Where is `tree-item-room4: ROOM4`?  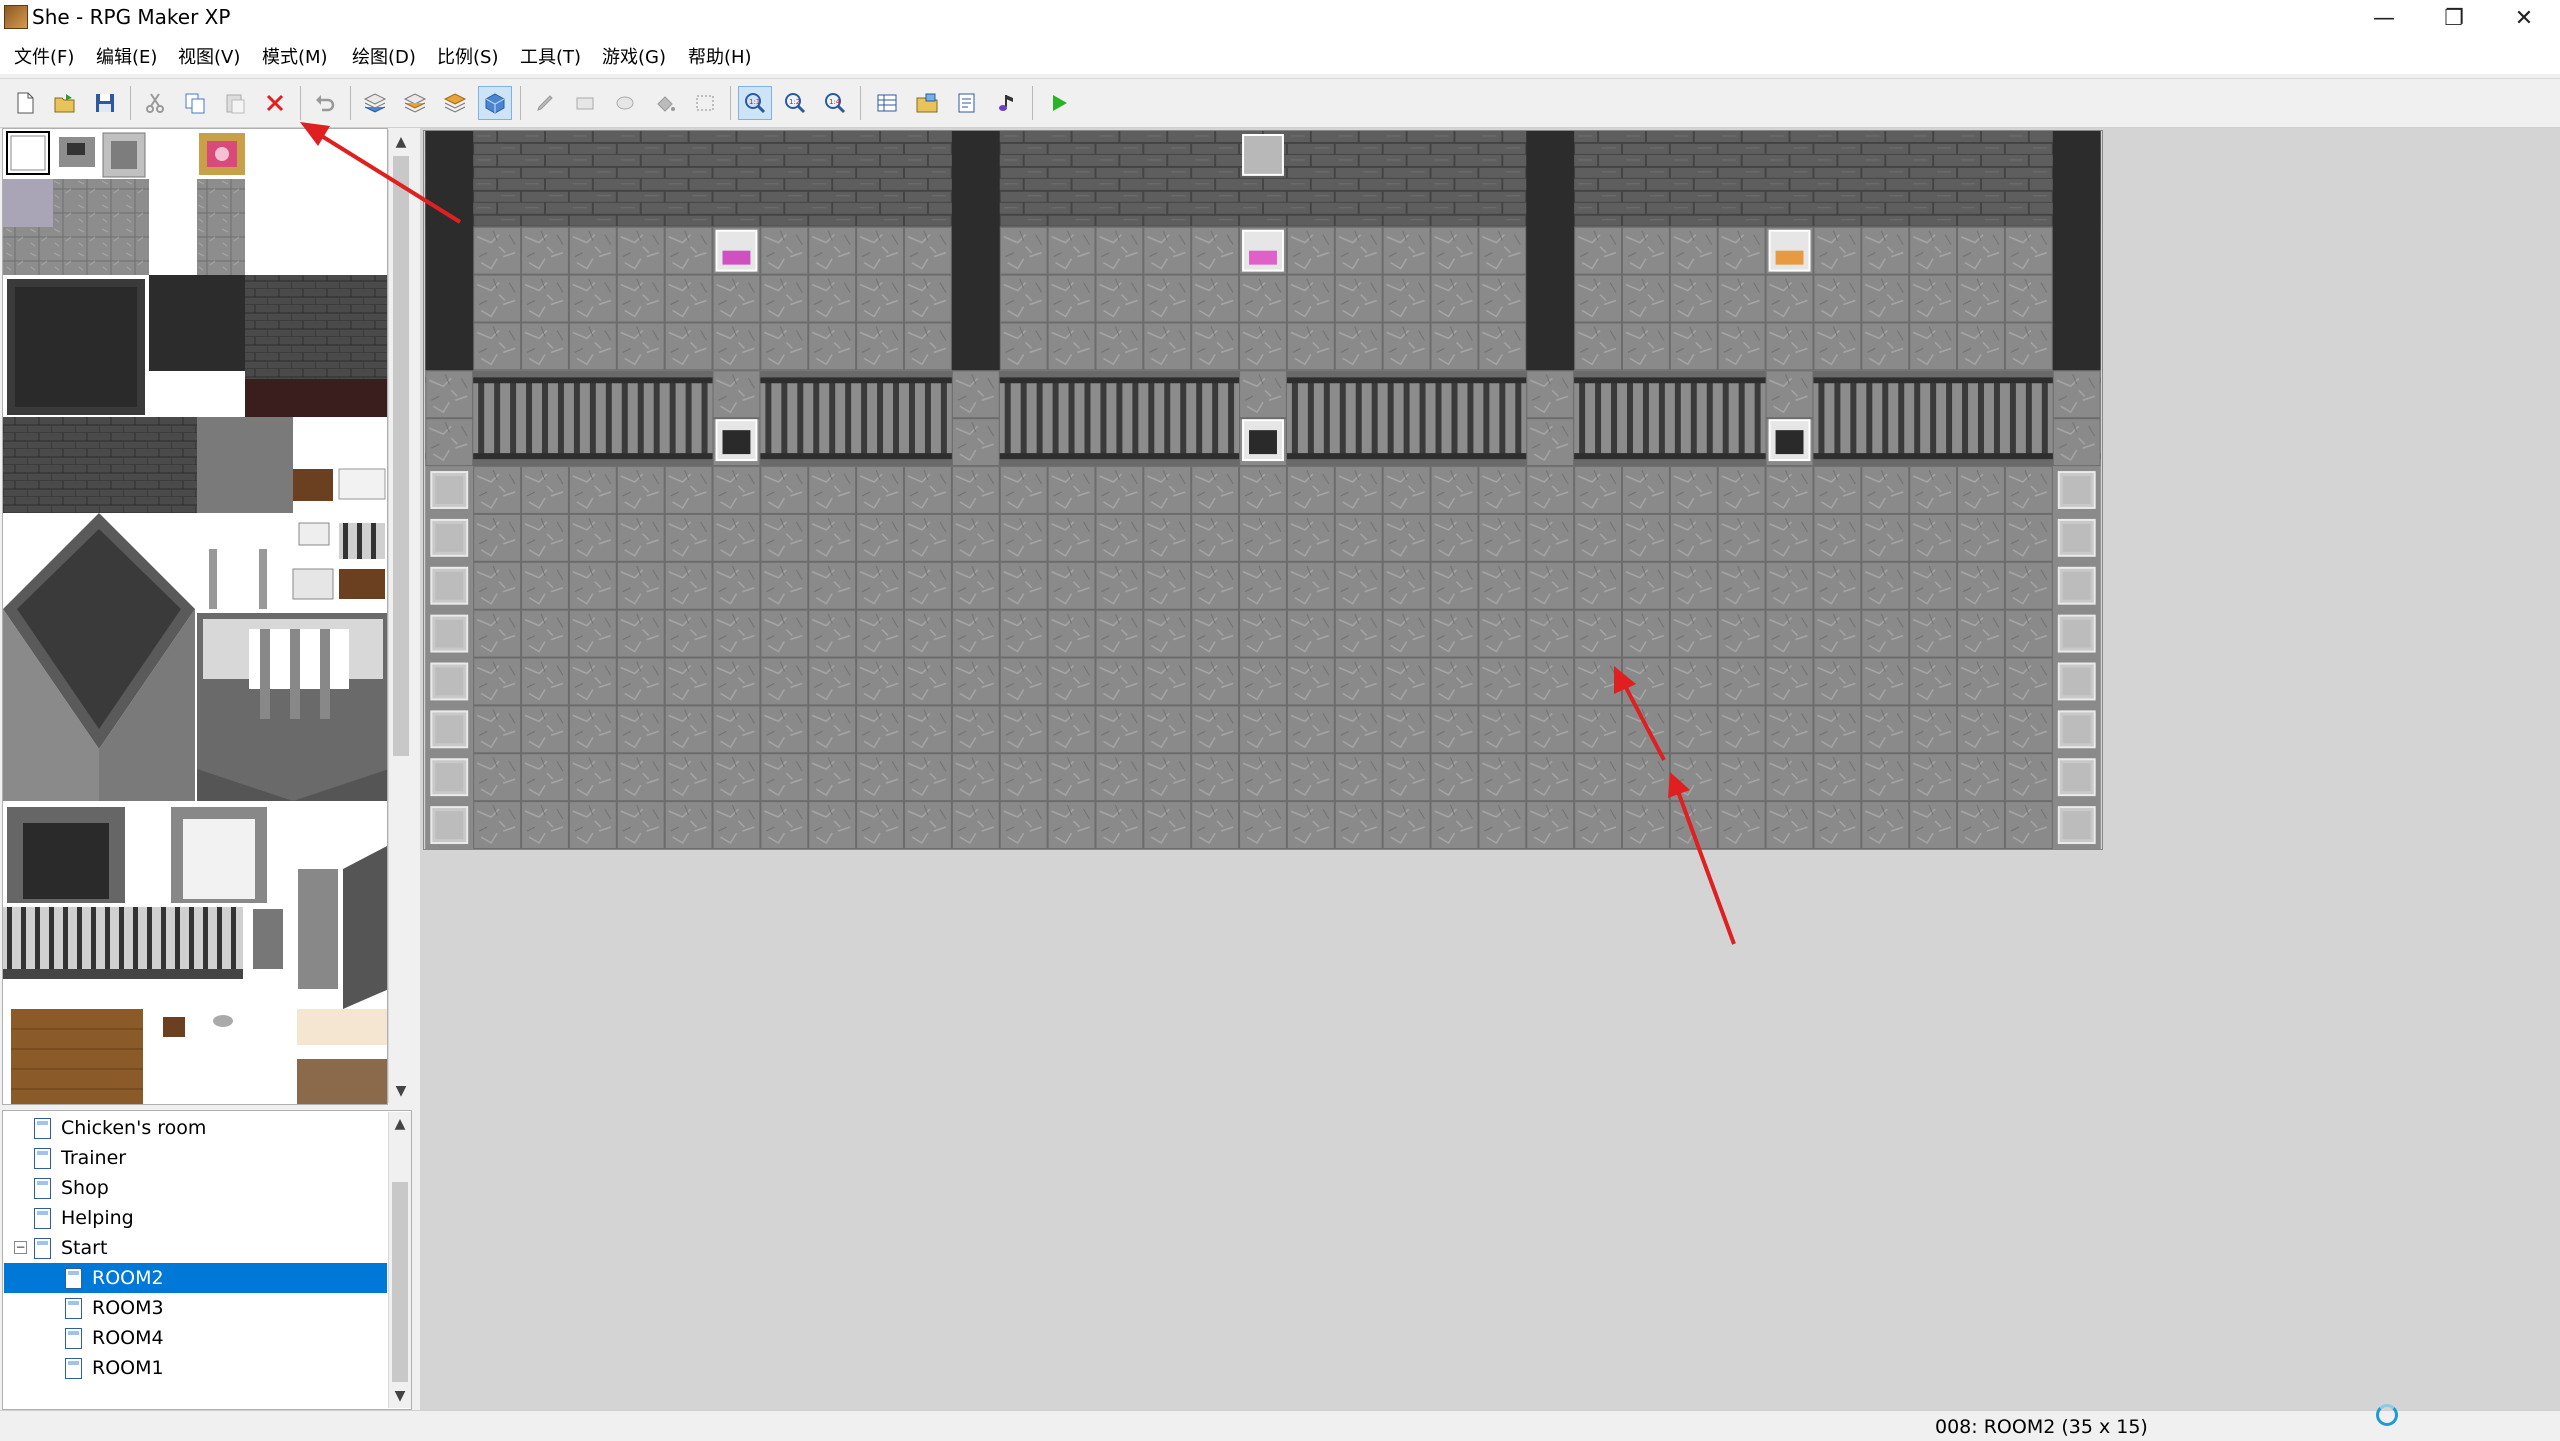 tree-item-room4: ROOM4 is located at coordinates (225, 1338).